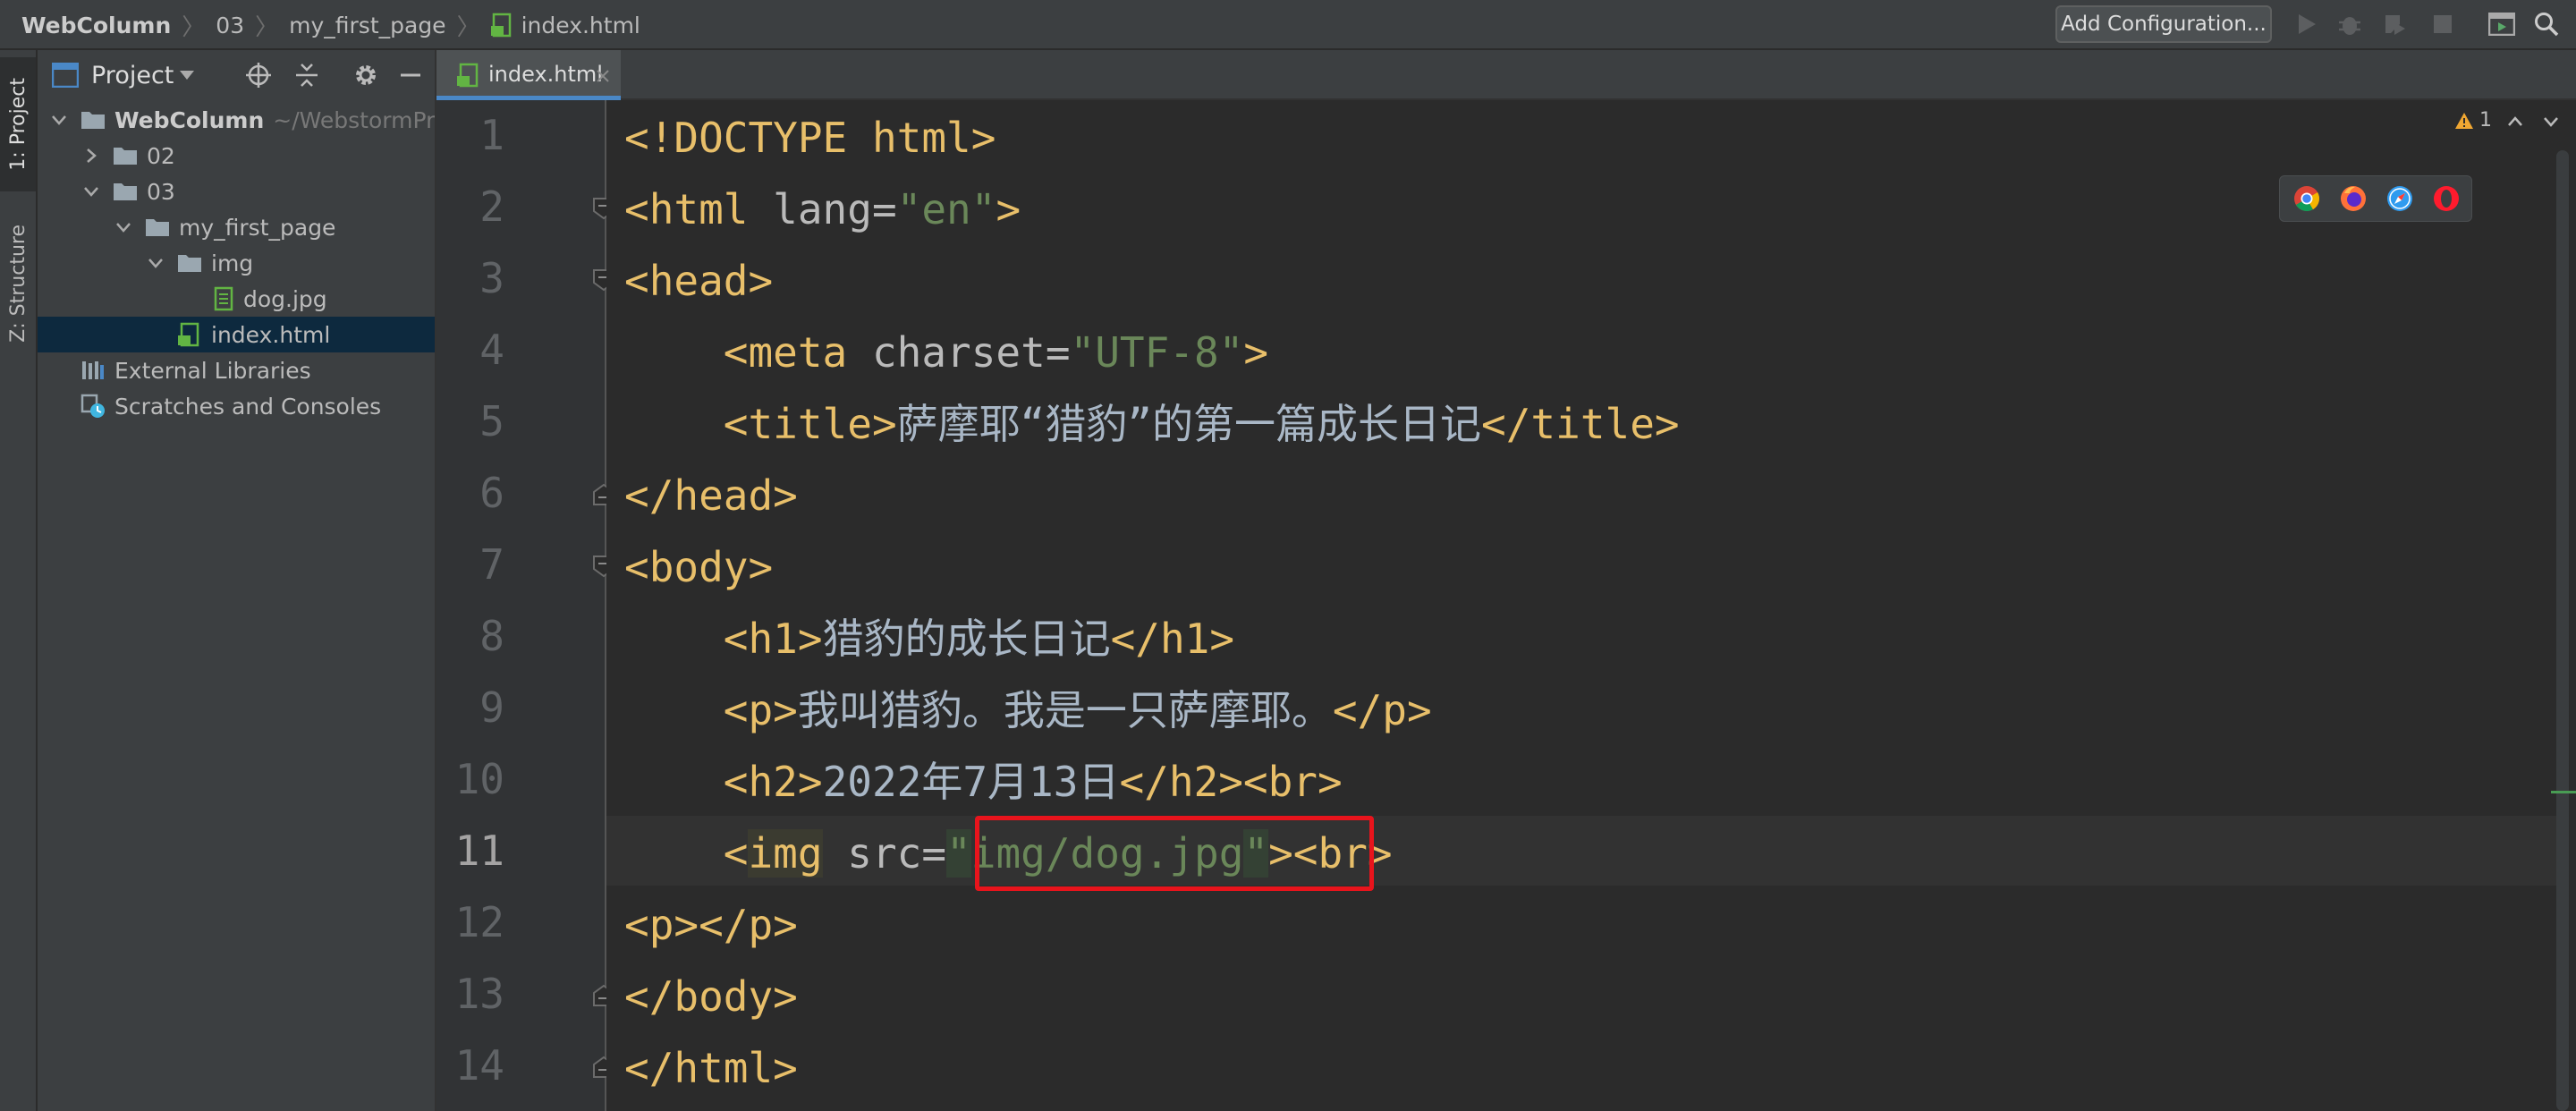 The height and width of the screenshot is (1111, 2576). I want to click on gear-icon, so click(366, 75).